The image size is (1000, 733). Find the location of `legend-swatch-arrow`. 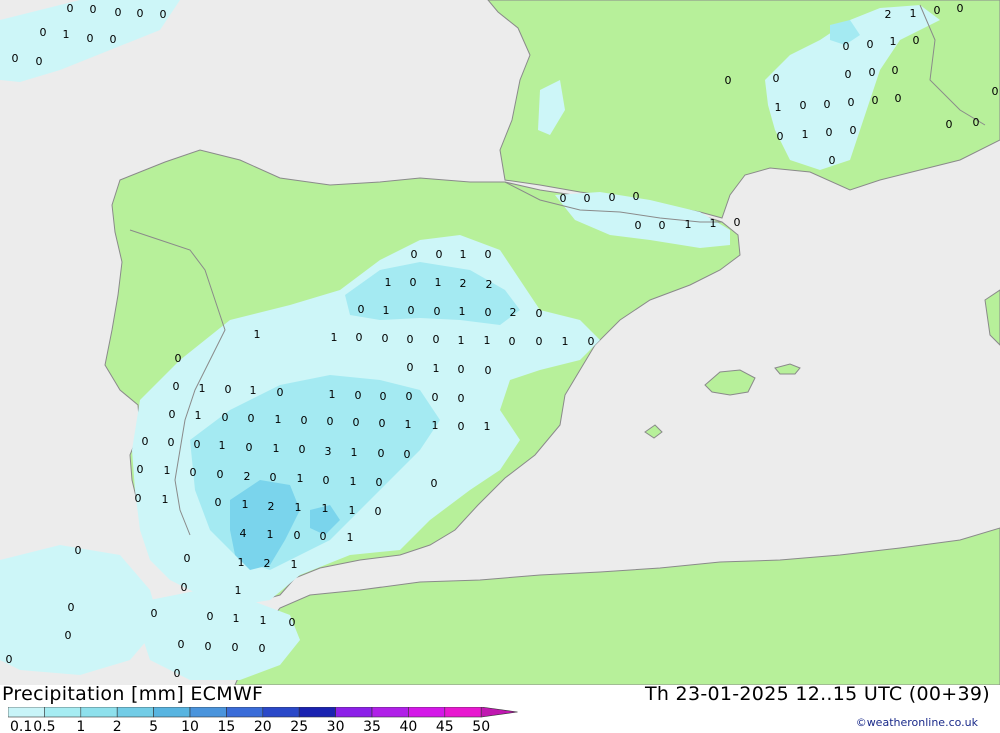

legend-swatch-arrow is located at coordinates (499, 712).